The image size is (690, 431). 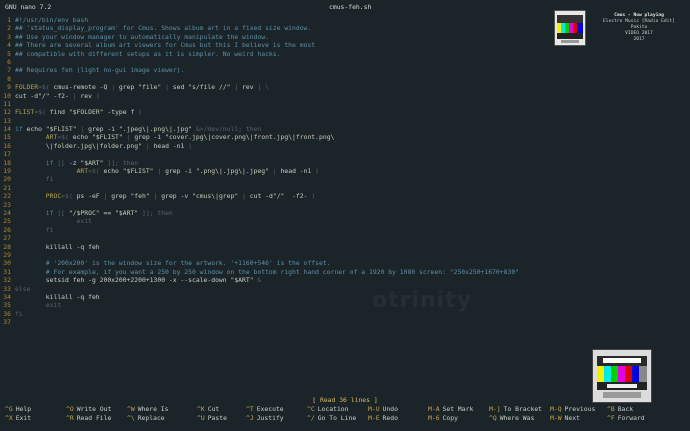 What do you see at coordinates (265, 418) in the screenshot?
I see `shortcut-justify: ^J Justify` at bounding box center [265, 418].